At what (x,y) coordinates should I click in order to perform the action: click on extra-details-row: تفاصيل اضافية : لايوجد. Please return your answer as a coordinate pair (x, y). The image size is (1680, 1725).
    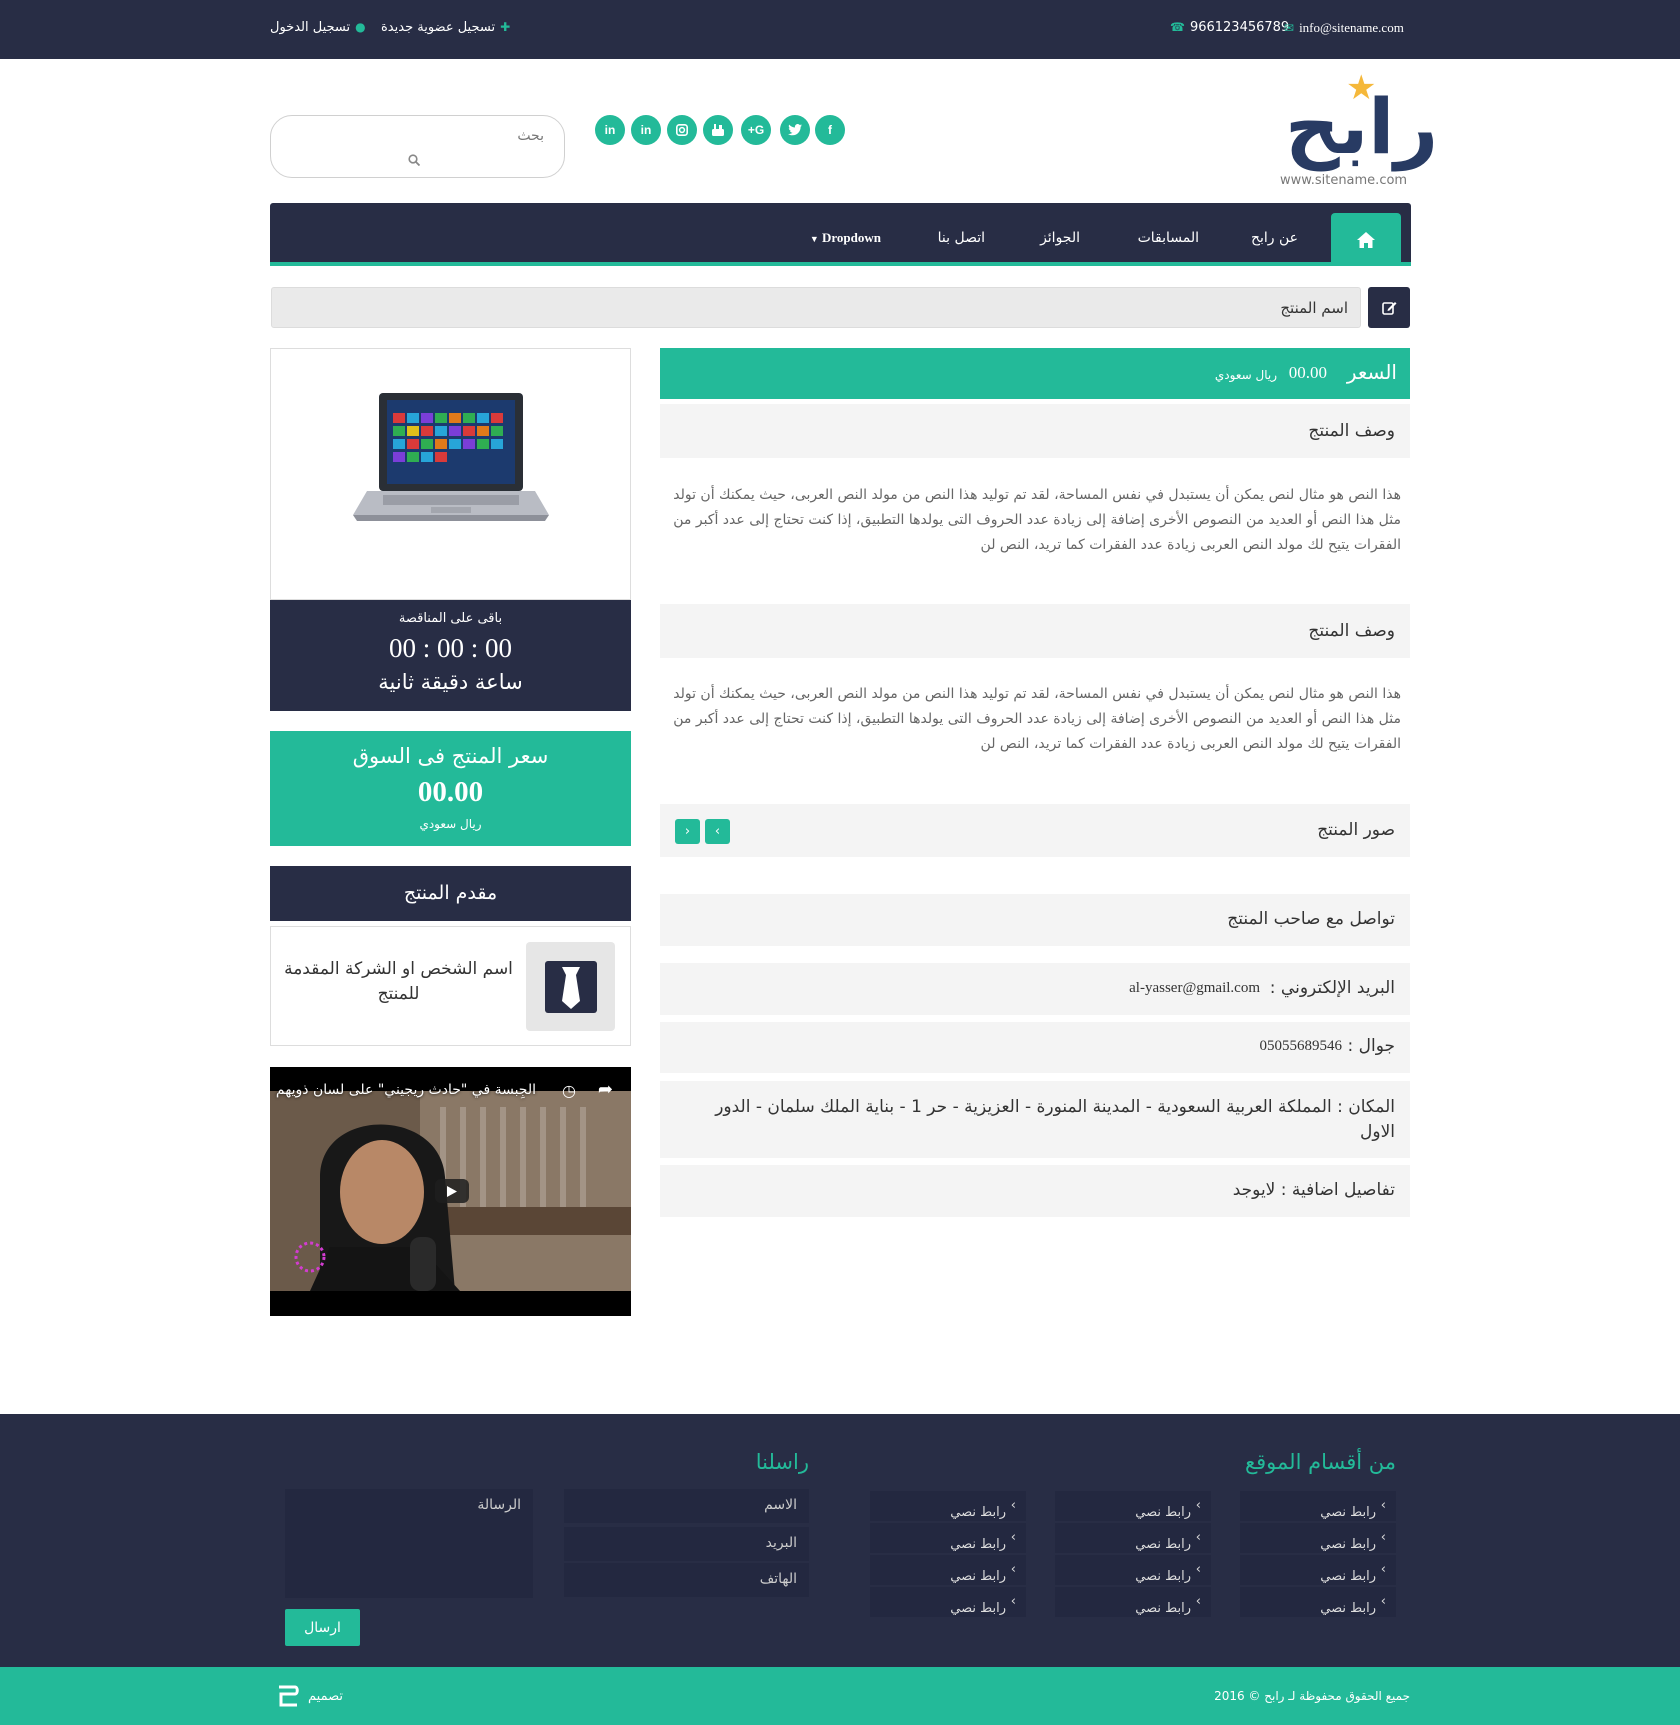
    Looking at the image, I should click on (1035, 1191).